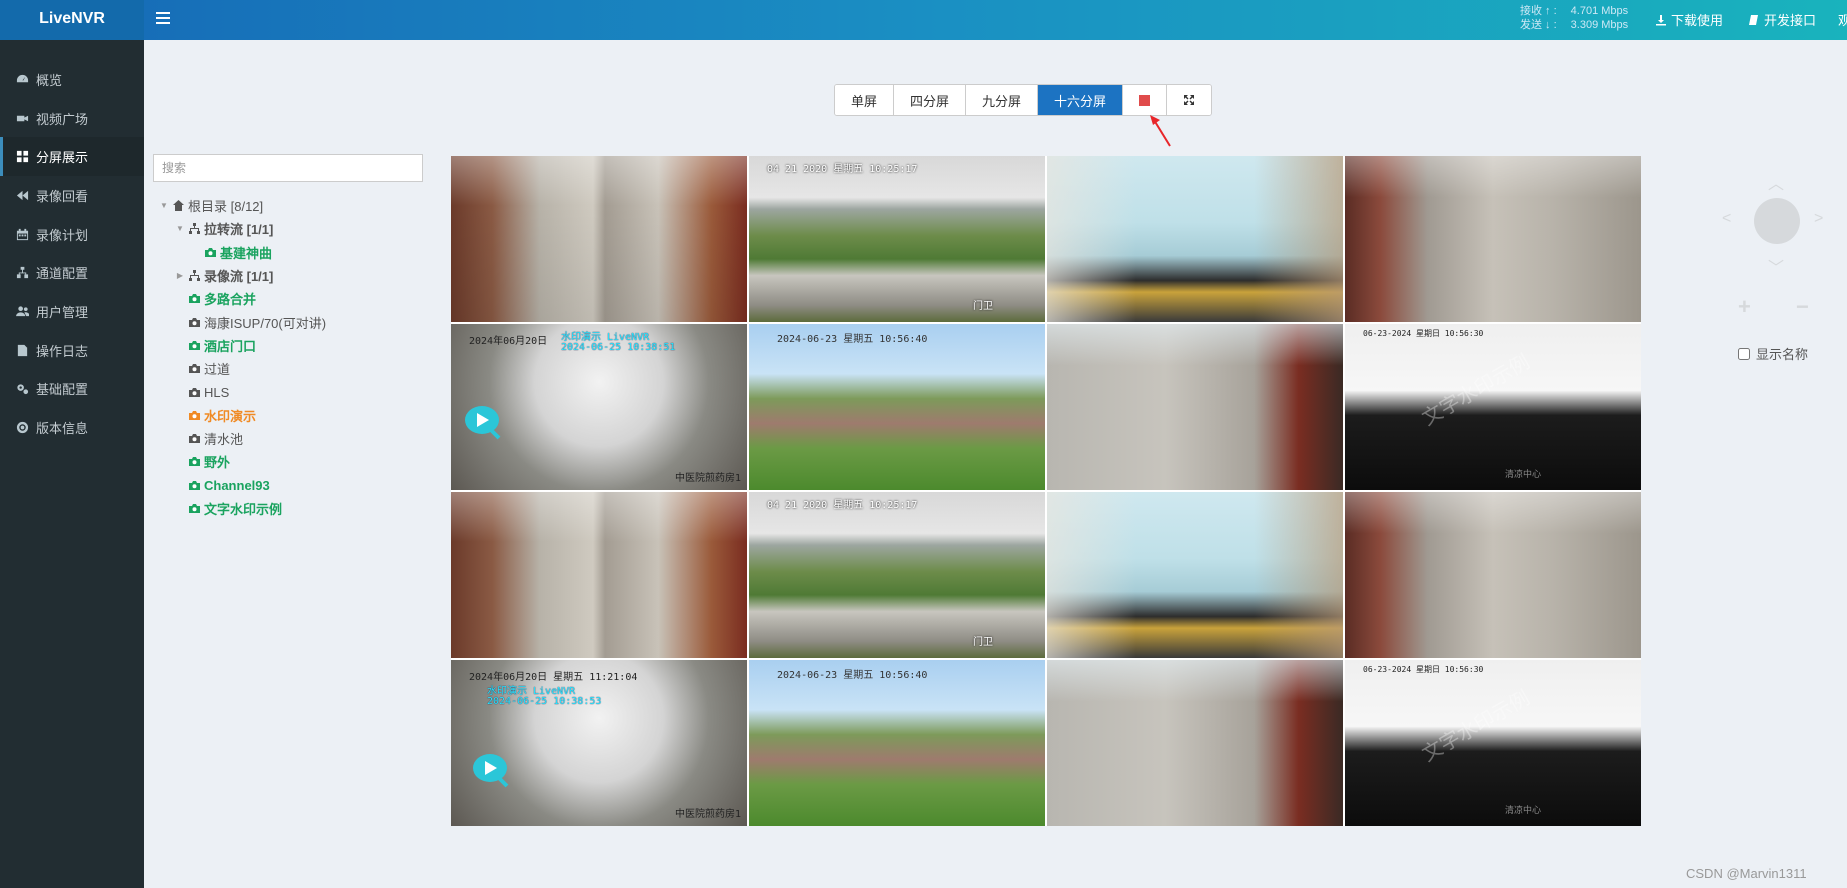 This screenshot has height=888, width=1847. Describe the element at coordinates (22, 157) in the screenshot. I see `grid-icon` at that location.